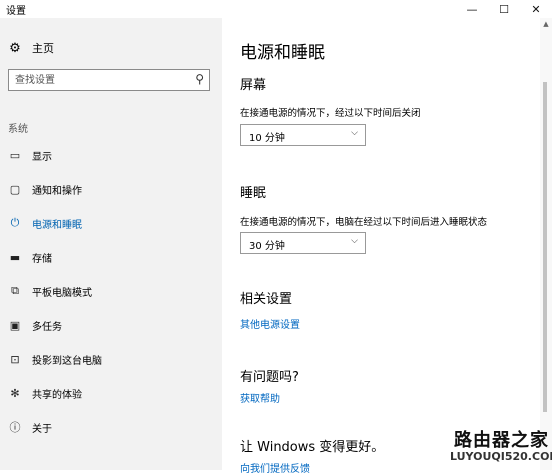 The height and width of the screenshot is (475, 552). Describe the element at coordinates (199, 79) in the screenshot. I see `search-icon: ⚲` at that location.